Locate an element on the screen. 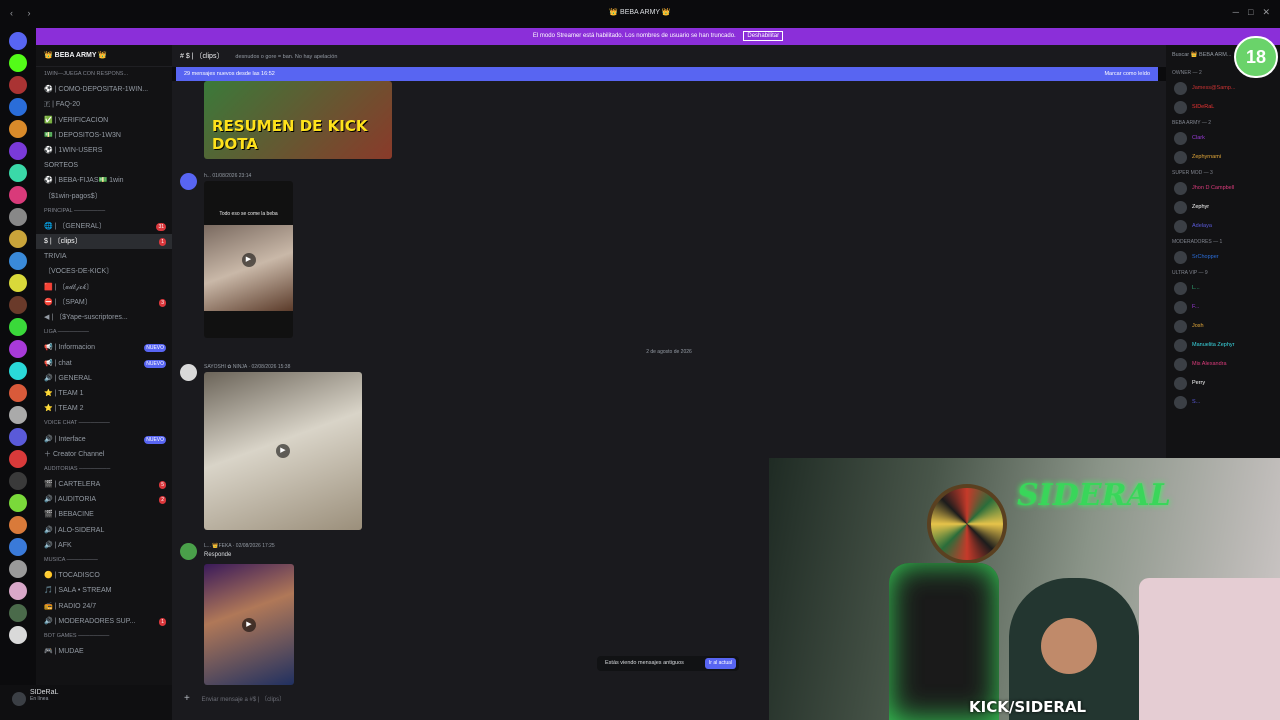 This screenshot has height=720, width=1280. channel-item: 🔊 | AFK is located at coordinates (104, 545).